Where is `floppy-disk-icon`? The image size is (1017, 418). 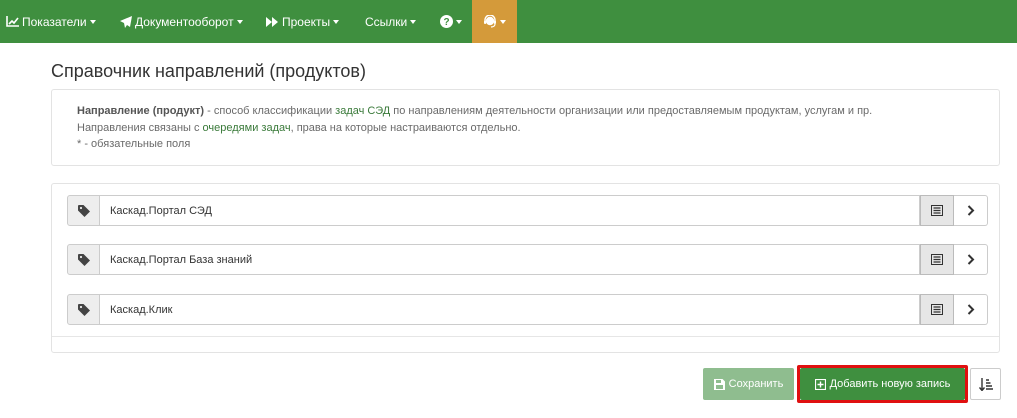 floppy-disk-icon is located at coordinates (719, 384).